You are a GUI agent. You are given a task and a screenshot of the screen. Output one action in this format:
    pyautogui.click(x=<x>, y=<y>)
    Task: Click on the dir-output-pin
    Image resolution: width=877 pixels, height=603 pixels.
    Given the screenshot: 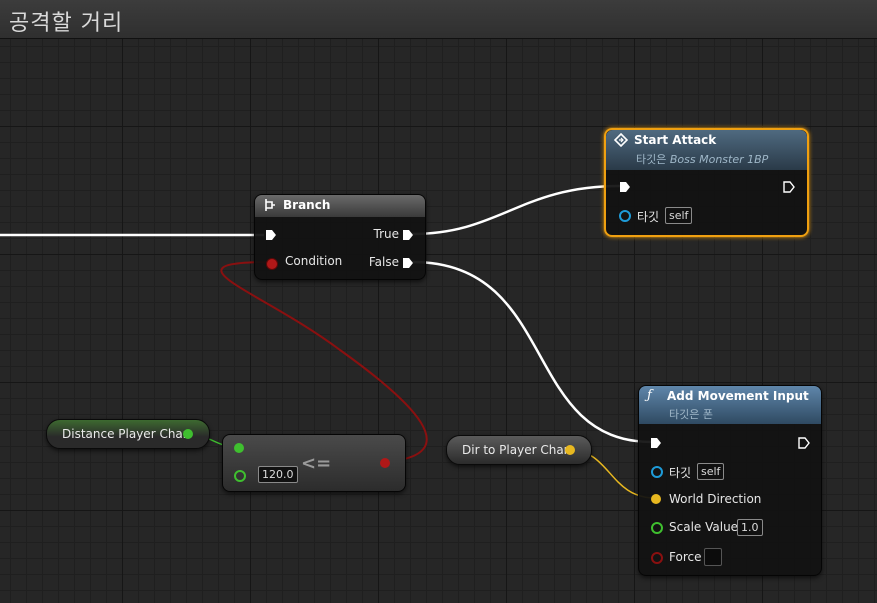 What is the action you would take?
    pyautogui.click(x=570, y=450)
    